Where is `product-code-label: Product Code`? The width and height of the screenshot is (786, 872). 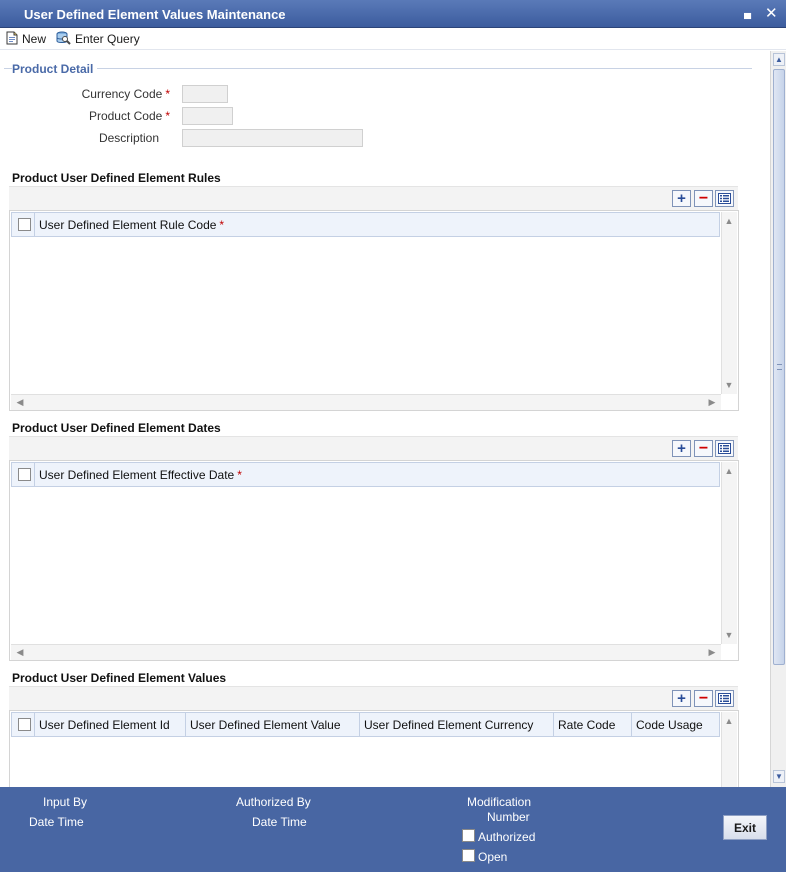 product-code-label: Product Code is located at coordinates (125, 116).